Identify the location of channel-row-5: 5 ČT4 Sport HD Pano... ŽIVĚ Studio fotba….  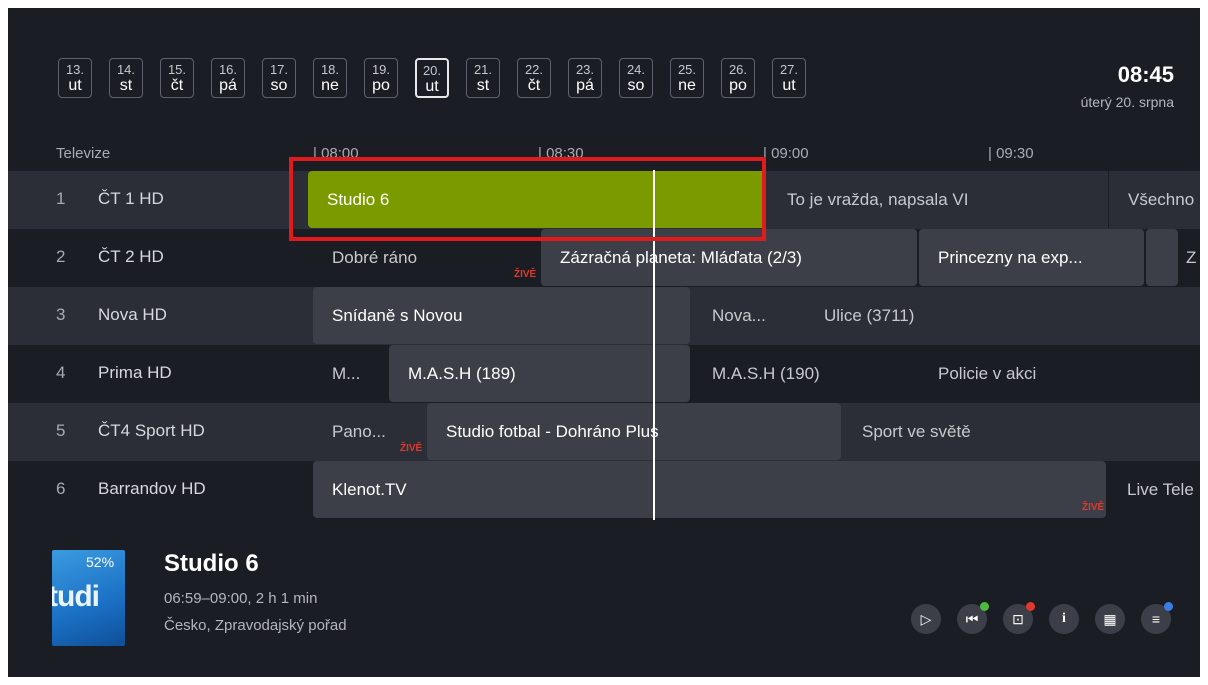
(604, 432).